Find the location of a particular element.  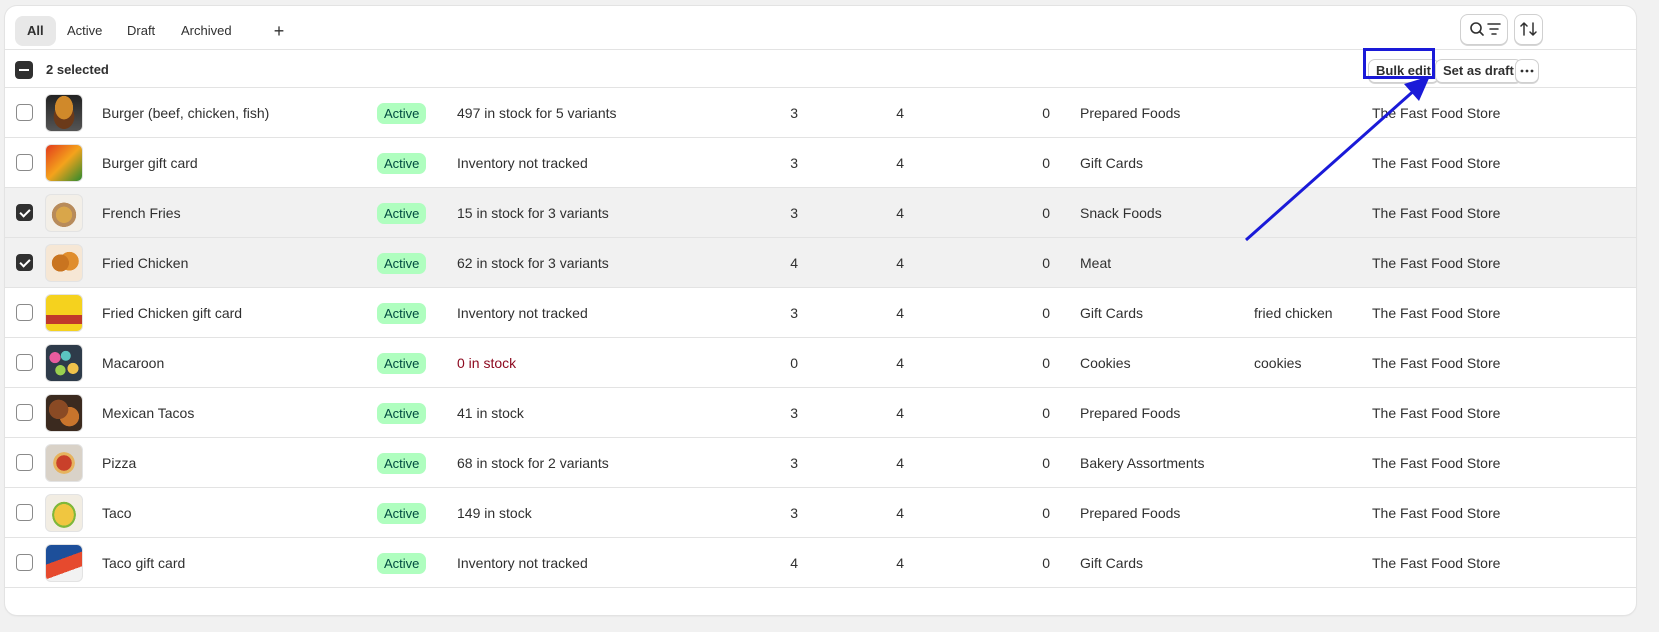

product-name: Burger (beef, chicken, fish) is located at coordinates (185, 113).